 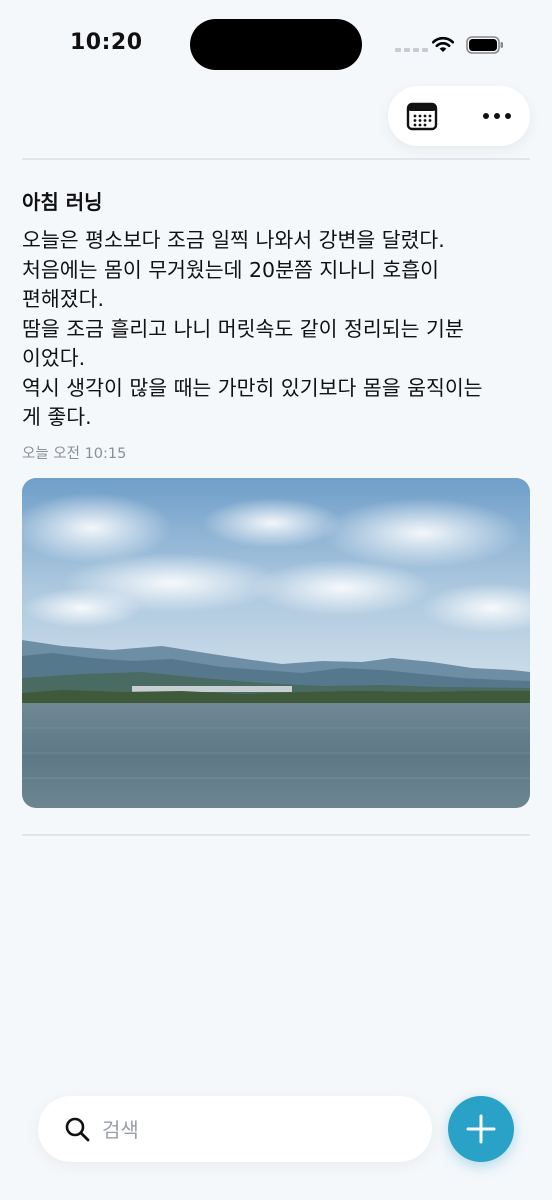 I want to click on entry-body-line: 게 좋다., so click(x=57, y=417).